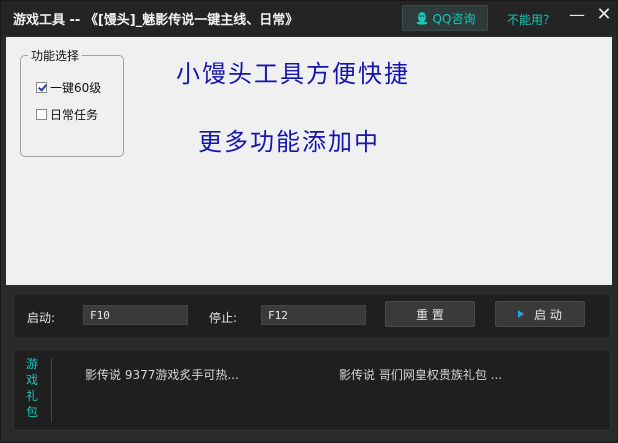 The width and height of the screenshot is (618, 443). What do you see at coordinates (135, 315) in the screenshot?
I see `start-hotkey-input` at bounding box center [135, 315].